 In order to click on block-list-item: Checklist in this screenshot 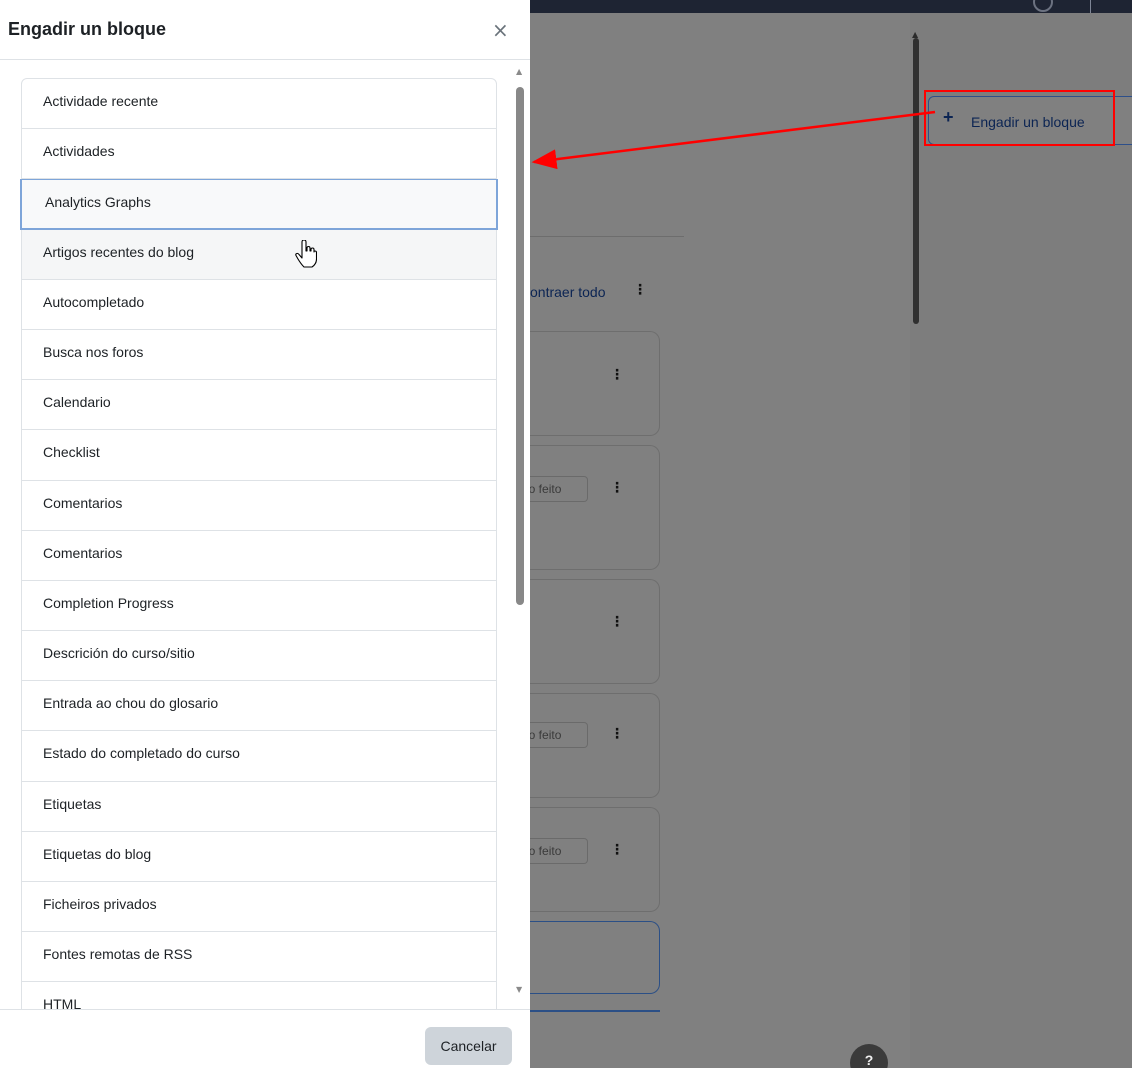, I will do `click(259, 455)`.